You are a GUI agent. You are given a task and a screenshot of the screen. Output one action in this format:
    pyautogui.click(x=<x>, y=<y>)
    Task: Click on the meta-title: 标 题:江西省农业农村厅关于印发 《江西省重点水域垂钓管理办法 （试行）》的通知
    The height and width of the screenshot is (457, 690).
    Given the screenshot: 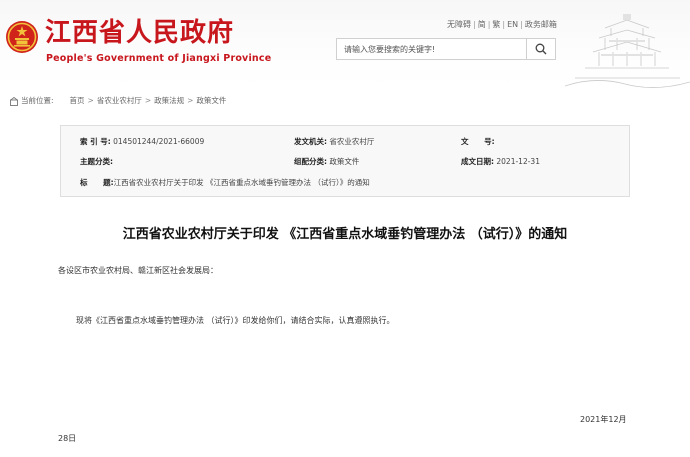 What is the action you would take?
    pyautogui.click(x=225, y=183)
    